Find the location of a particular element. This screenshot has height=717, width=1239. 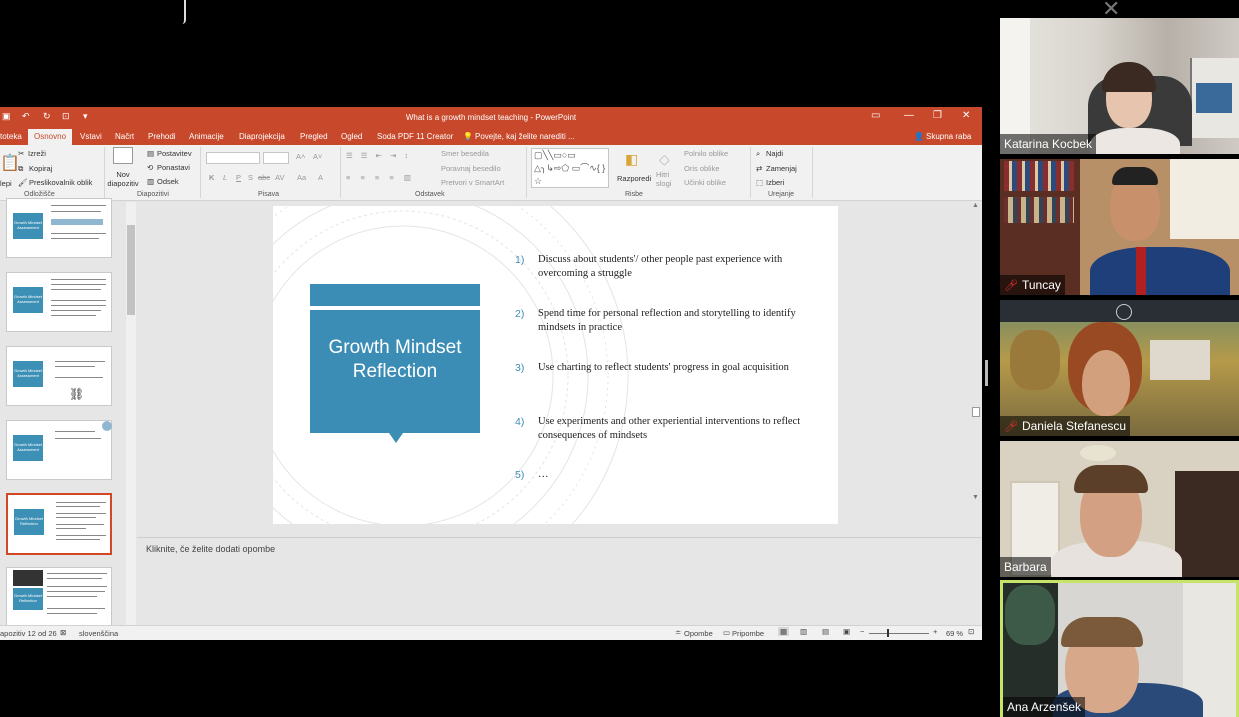

zoom-slider is located at coordinates (899, 633).